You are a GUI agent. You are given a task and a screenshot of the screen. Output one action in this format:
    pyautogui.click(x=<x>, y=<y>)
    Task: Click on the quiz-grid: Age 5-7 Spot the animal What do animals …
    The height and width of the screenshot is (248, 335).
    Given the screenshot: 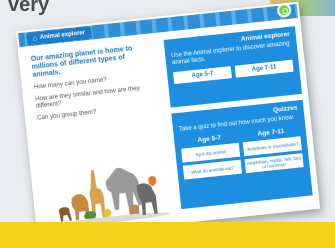 What is the action you would take?
    pyautogui.click(x=242, y=153)
    